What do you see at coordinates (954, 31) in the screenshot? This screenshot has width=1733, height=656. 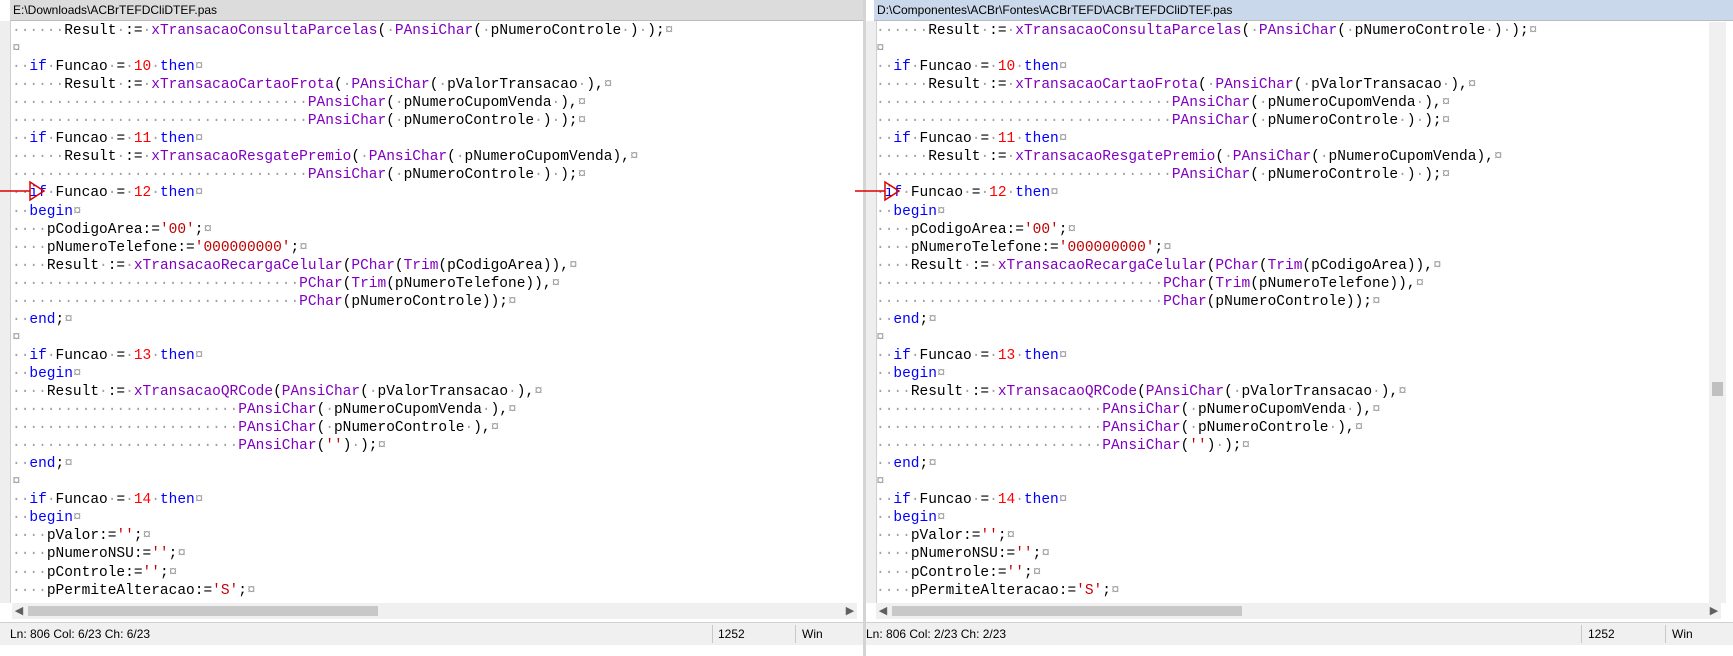 I see `code-token: Result` at bounding box center [954, 31].